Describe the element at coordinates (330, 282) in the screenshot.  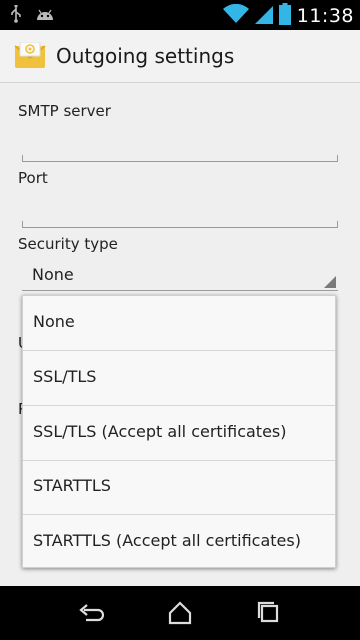
I see `spinner-arrow-icon` at that location.